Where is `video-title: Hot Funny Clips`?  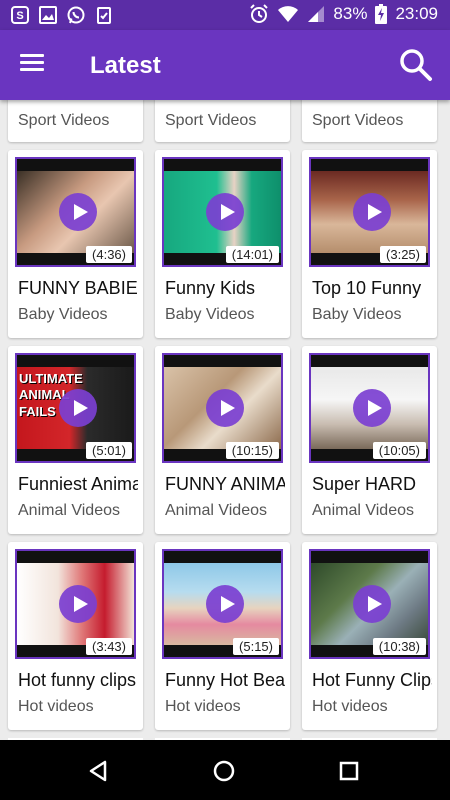 video-title: Hot Funny Clips is located at coordinates (372, 680).